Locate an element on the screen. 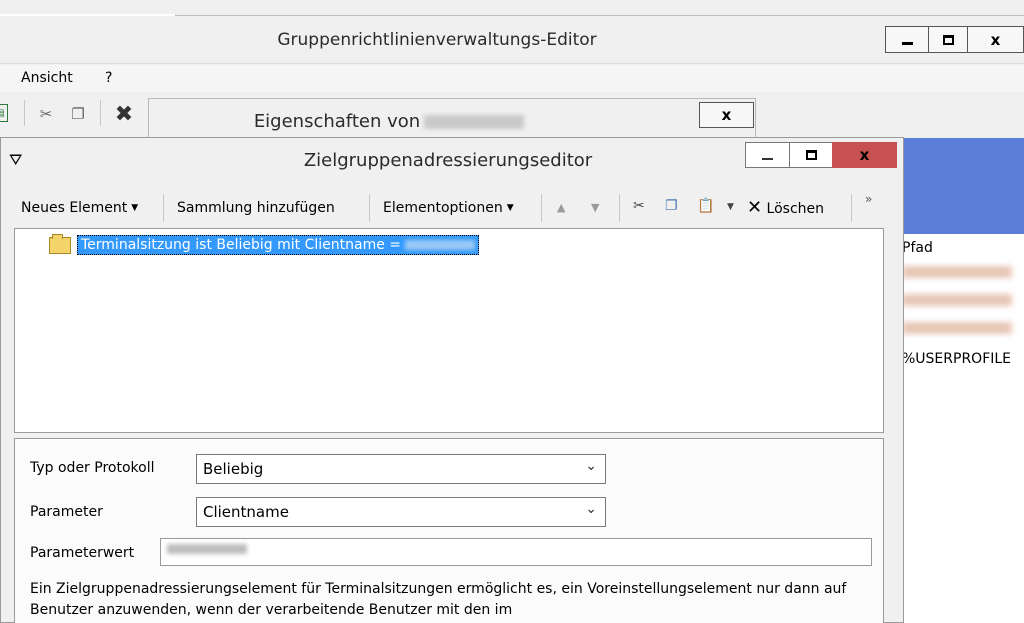  paste-icon: 📋 is located at coordinates (705, 206).